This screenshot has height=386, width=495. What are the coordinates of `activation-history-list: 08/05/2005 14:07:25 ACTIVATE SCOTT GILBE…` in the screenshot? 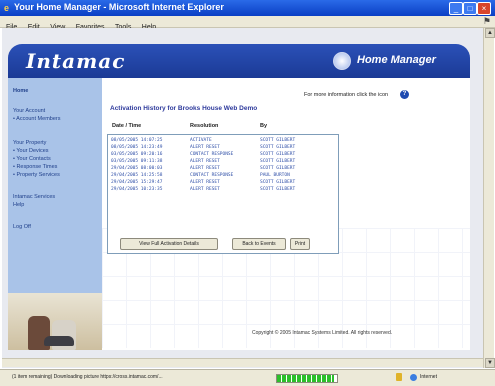 It's located at (223, 194).